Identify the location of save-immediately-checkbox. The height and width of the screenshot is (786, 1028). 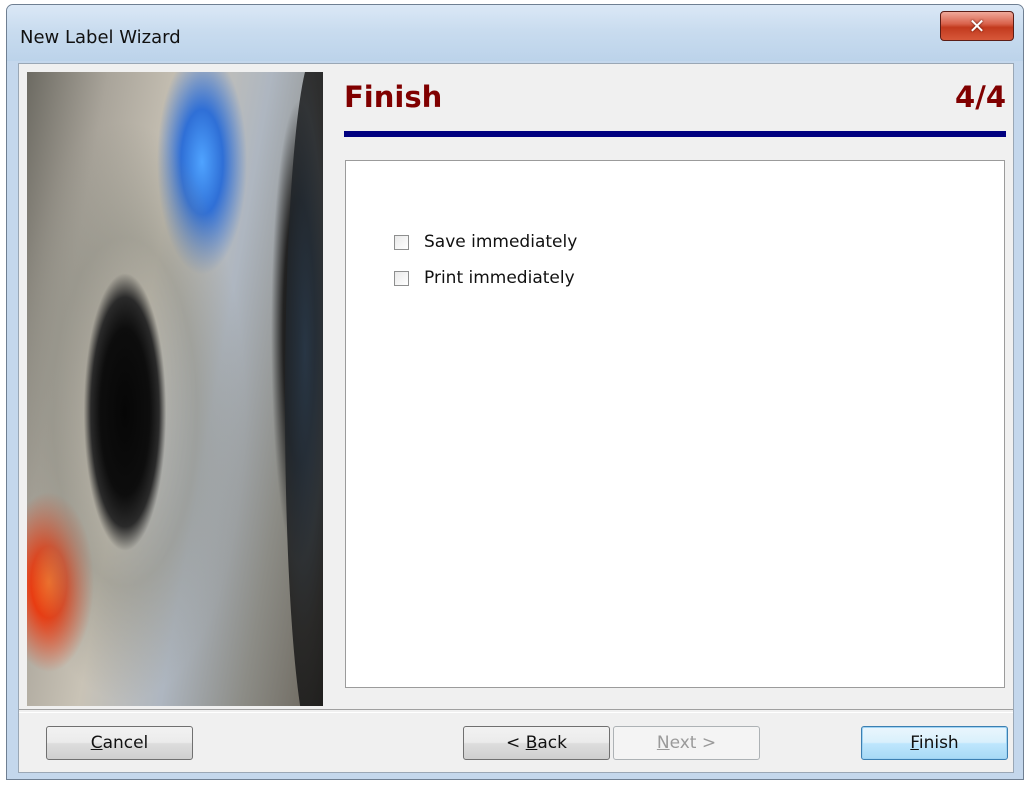
(401, 242).